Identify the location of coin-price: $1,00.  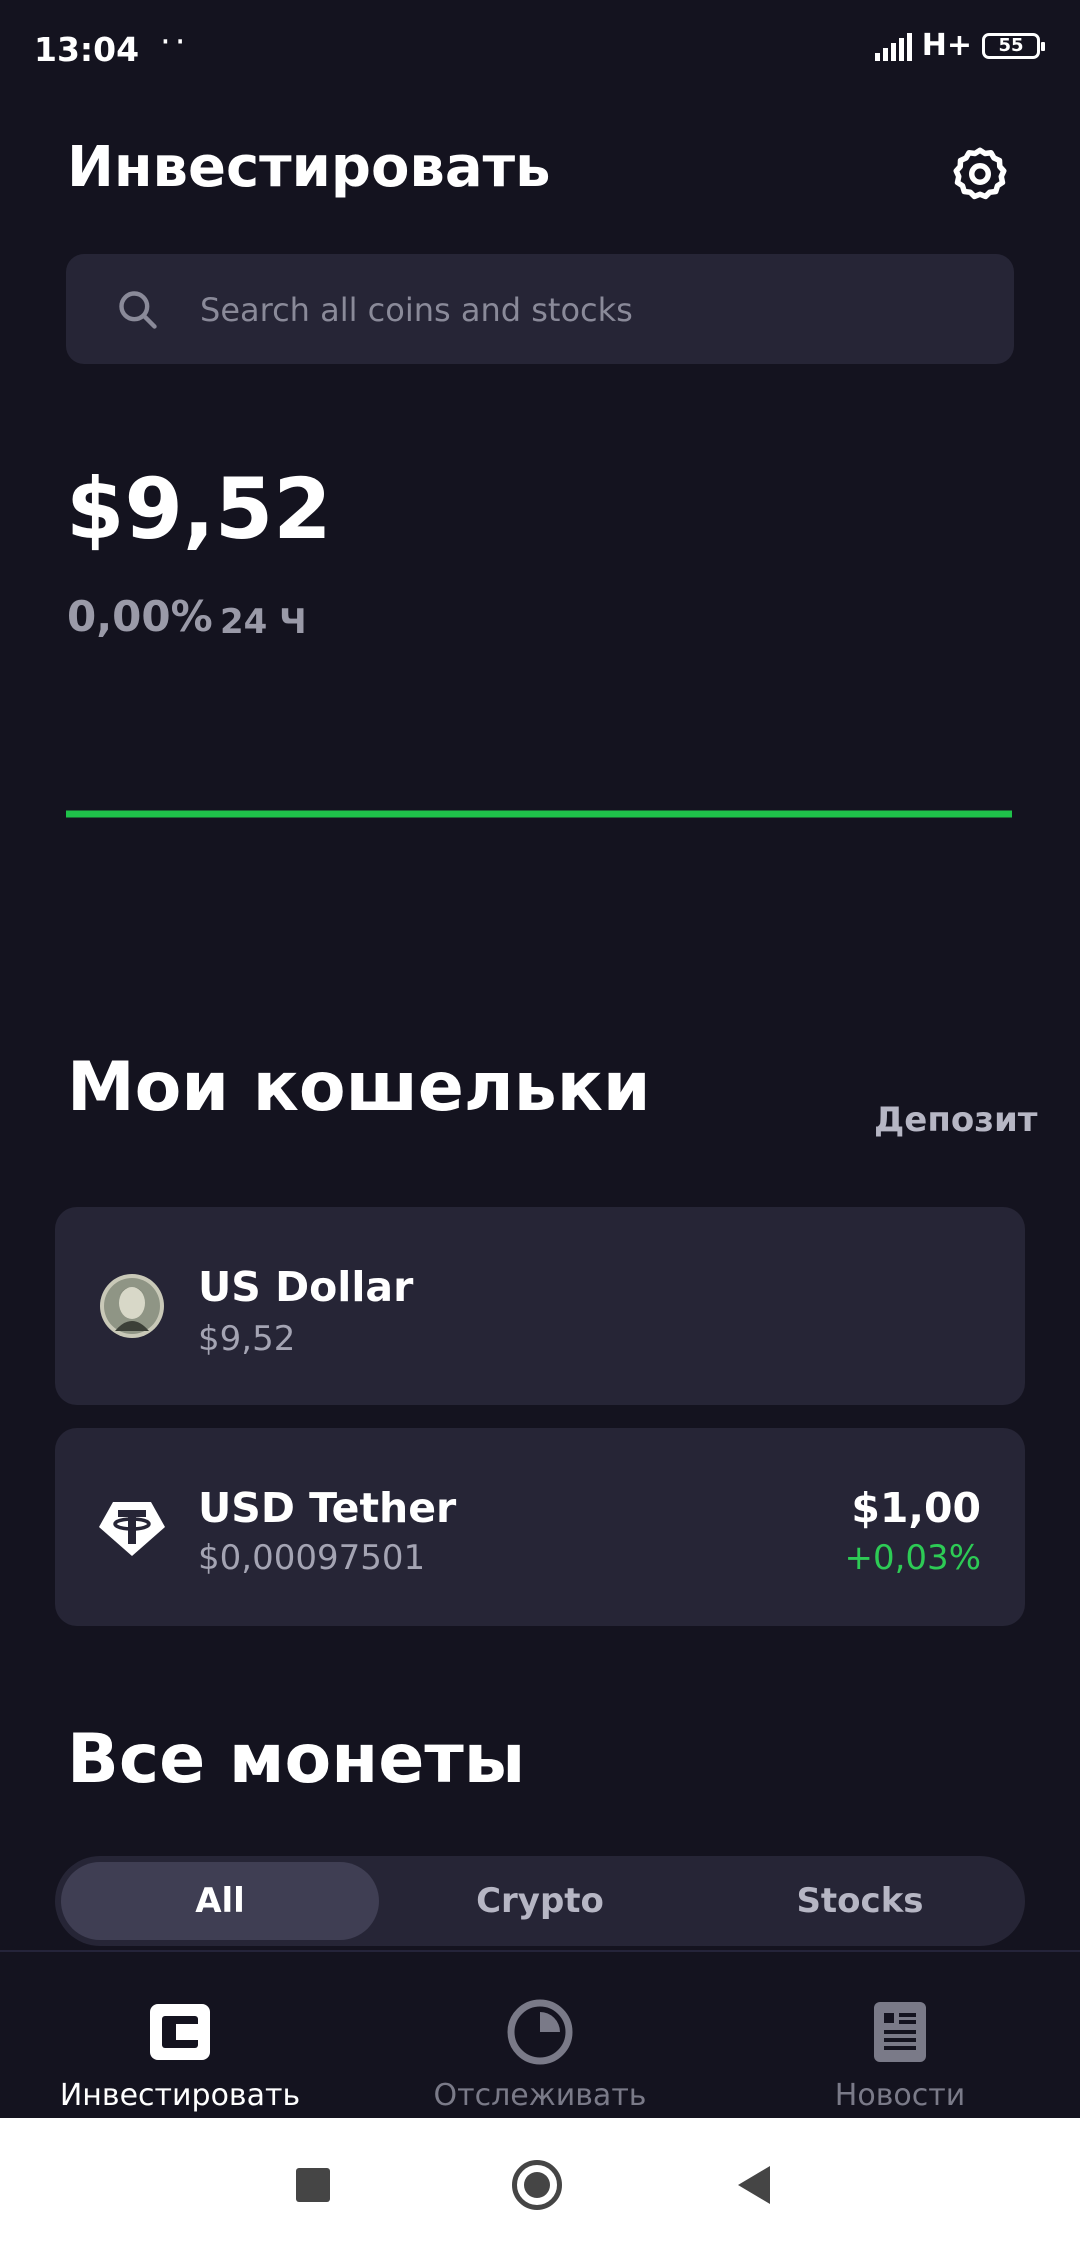
(916, 1508).